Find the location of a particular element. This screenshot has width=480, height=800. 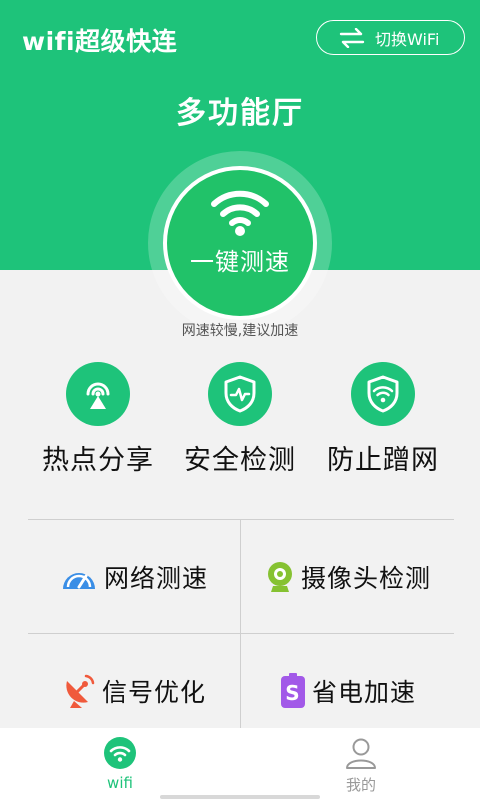

tool-label: 网络测速 is located at coordinates (155, 578).